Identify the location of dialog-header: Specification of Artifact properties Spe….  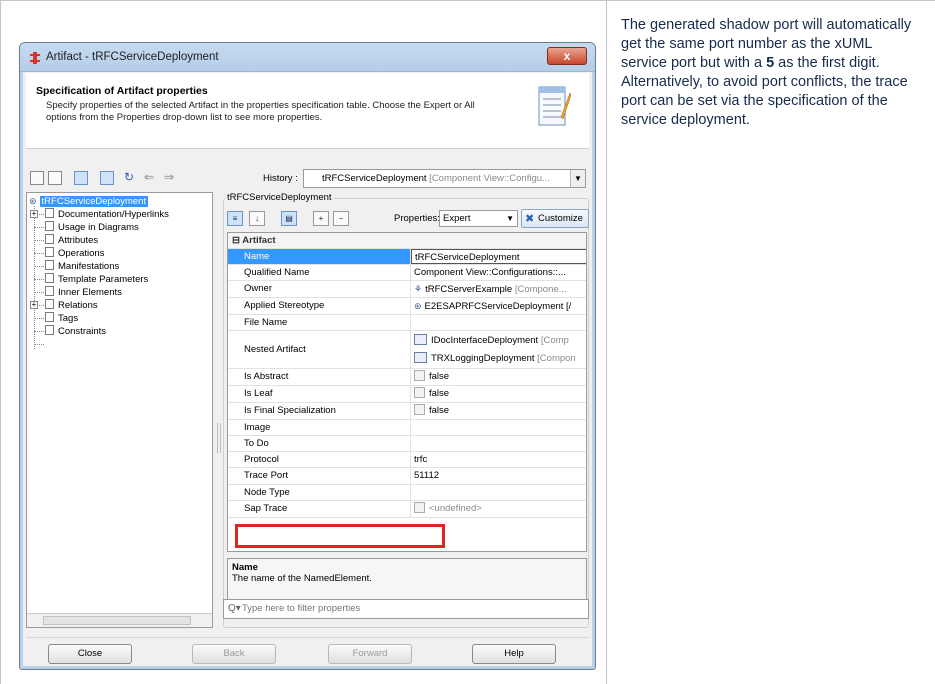
(307, 111).